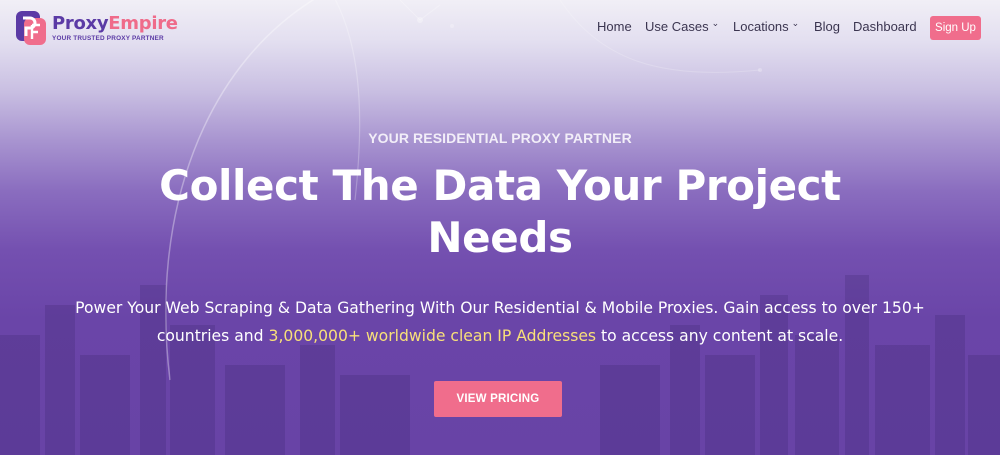 This screenshot has height=455, width=1000. What do you see at coordinates (500, 138) in the screenshot?
I see `hero-eyebrow: YOUR RESIDENTIAL PROXY PARTNER` at bounding box center [500, 138].